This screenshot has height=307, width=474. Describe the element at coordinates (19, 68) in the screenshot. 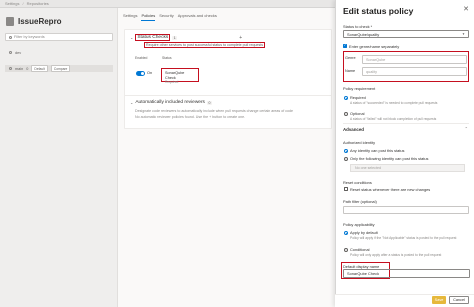

I see `branch-name: main` at that location.